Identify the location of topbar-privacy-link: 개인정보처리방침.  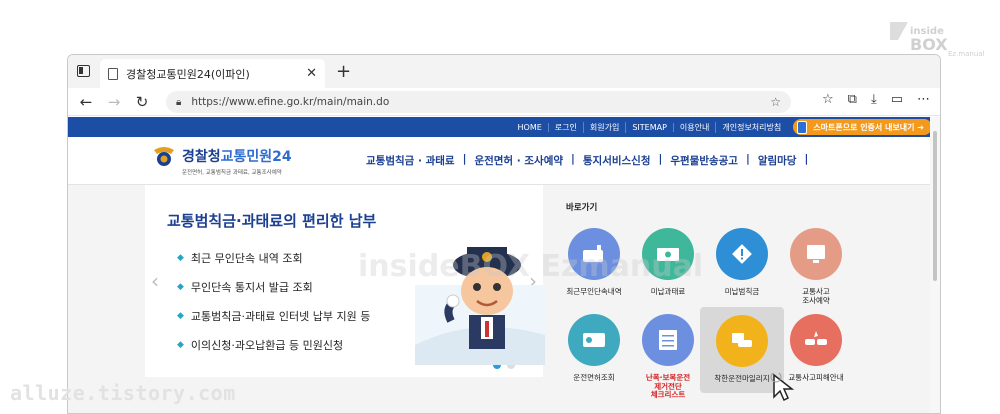
(751, 127).